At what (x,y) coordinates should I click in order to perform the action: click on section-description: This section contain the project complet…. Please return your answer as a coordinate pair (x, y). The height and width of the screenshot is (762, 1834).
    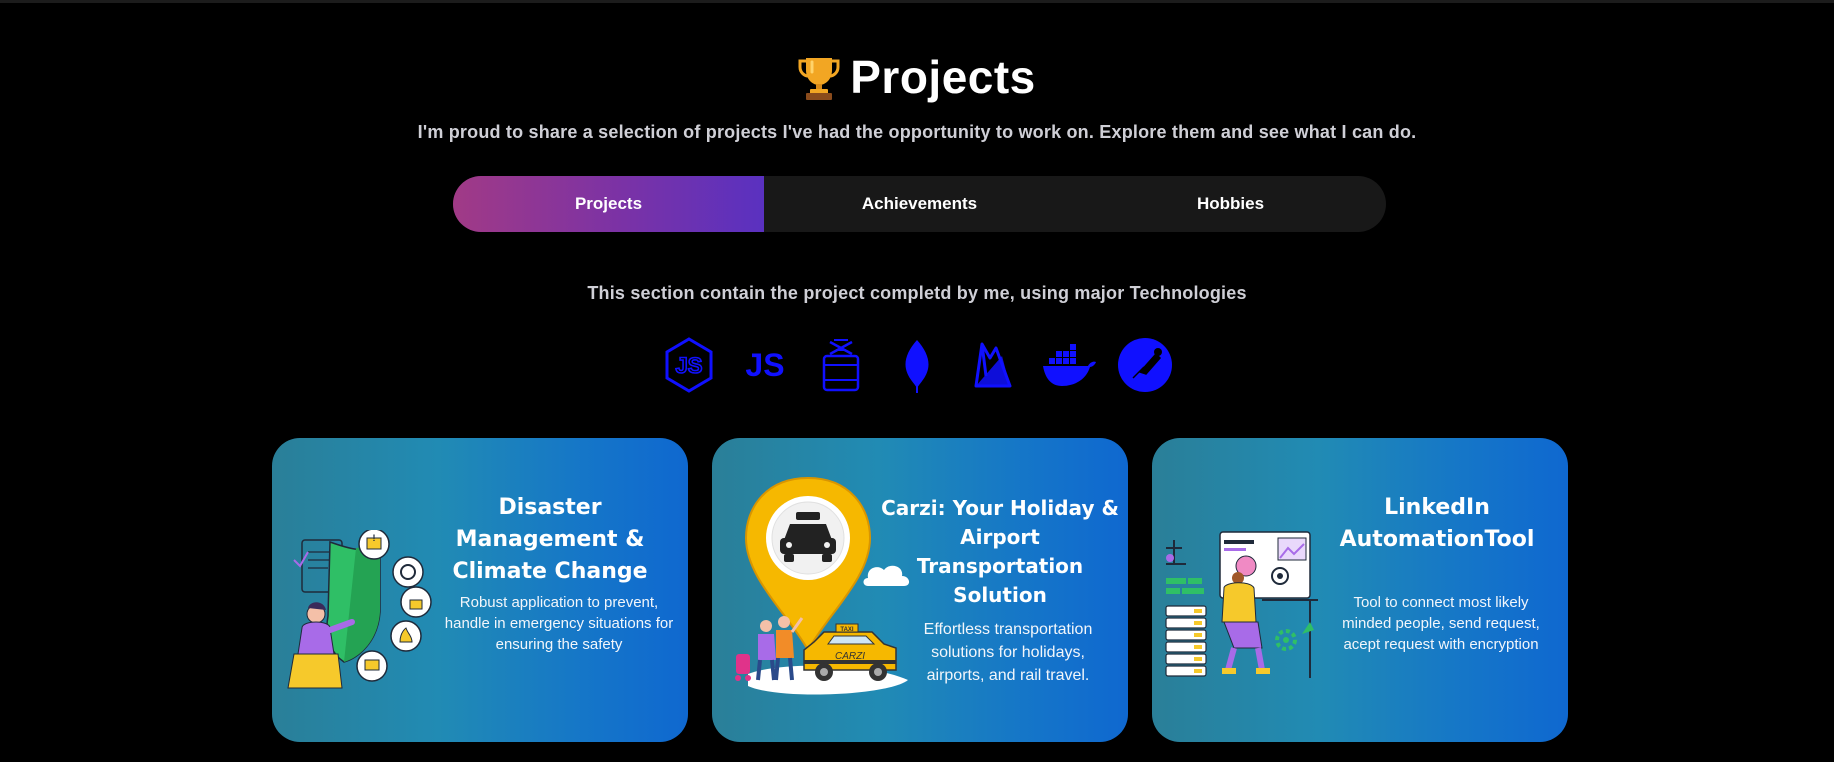
    Looking at the image, I should click on (917, 293).